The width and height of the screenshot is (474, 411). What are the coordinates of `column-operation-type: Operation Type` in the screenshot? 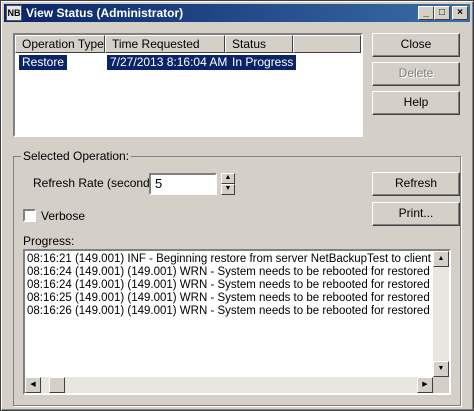 It's located at (60, 44).